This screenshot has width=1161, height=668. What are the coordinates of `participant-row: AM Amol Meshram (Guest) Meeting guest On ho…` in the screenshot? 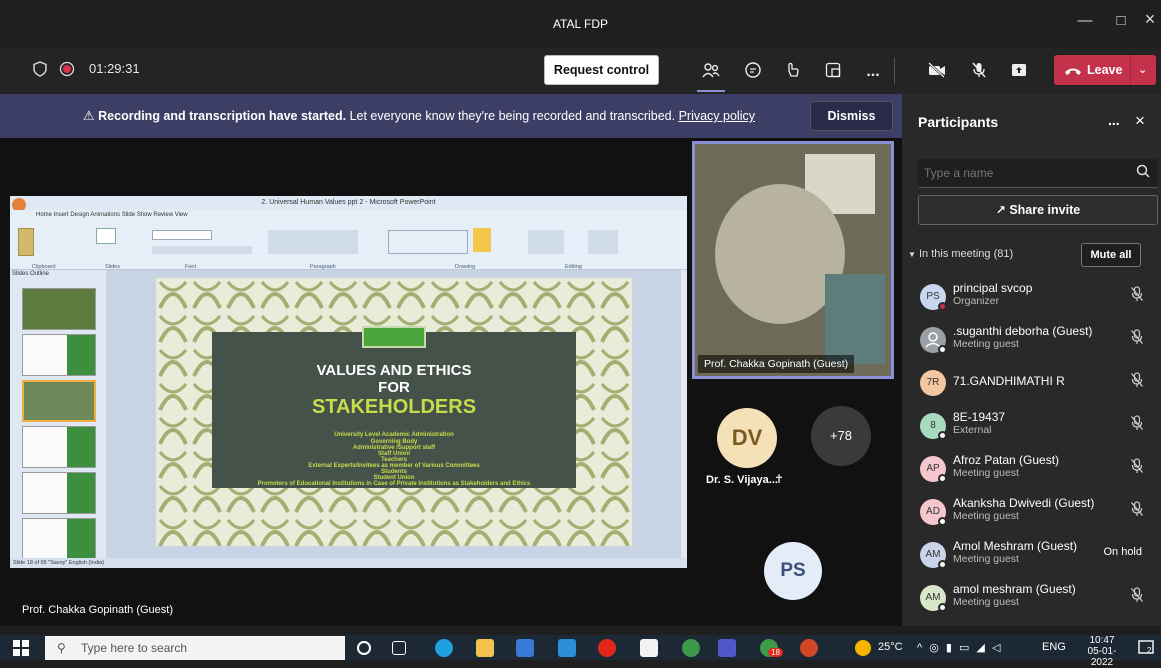 It's located at (1038, 556).